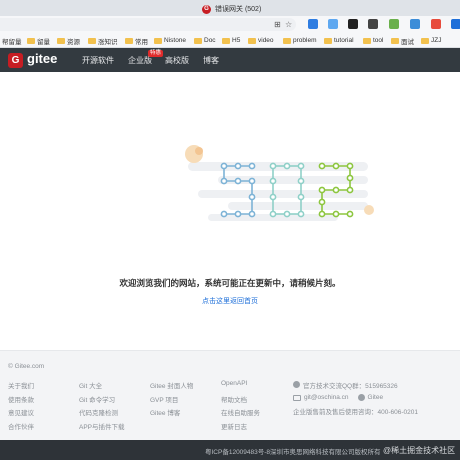 The image size is (460, 460). I want to click on error-headline: 欢迎浏览我们的网站，系统可能正在更新中，请稍候片刻。, so click(230, 283).